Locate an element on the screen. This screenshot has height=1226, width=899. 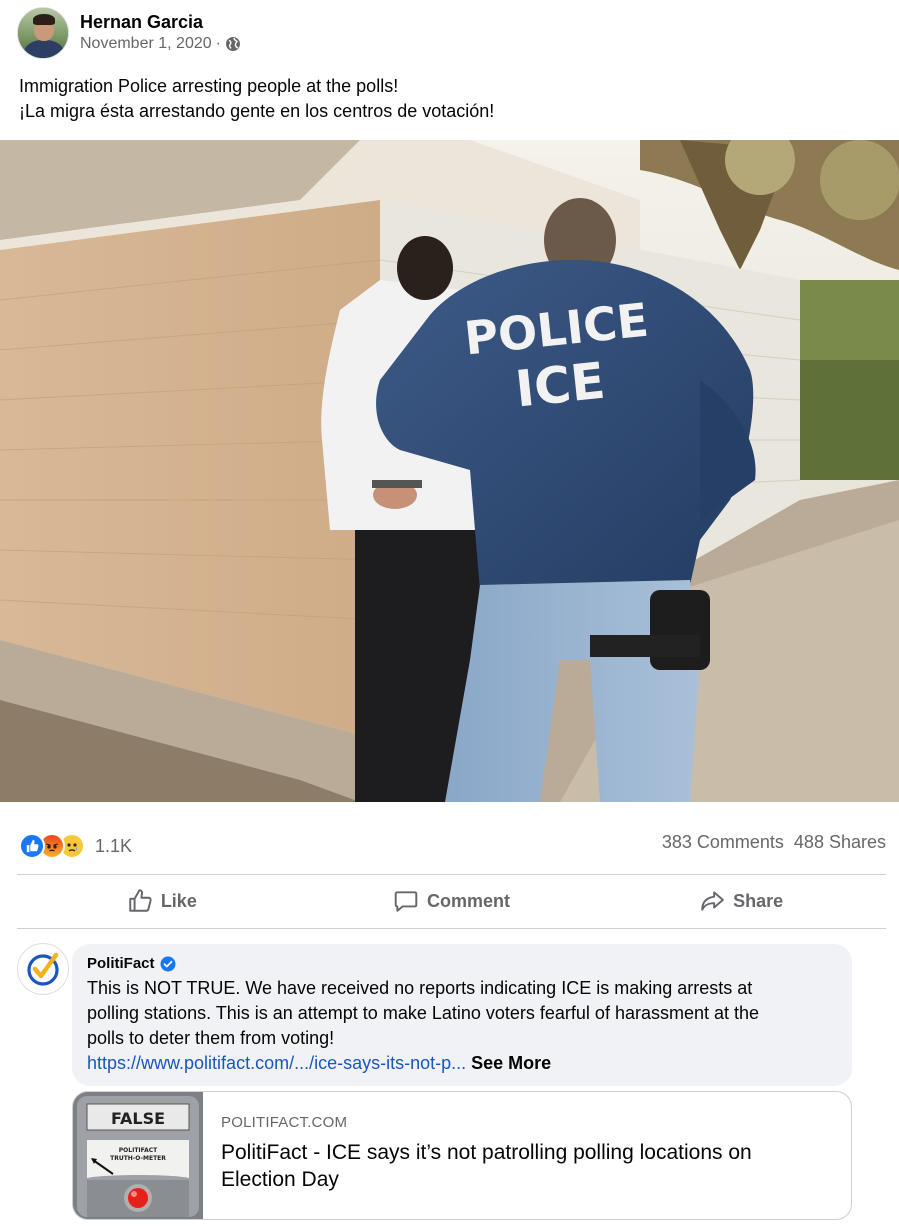
engagement-counts: 383 Comments 488 Shares is located at coordinates (774, 842).